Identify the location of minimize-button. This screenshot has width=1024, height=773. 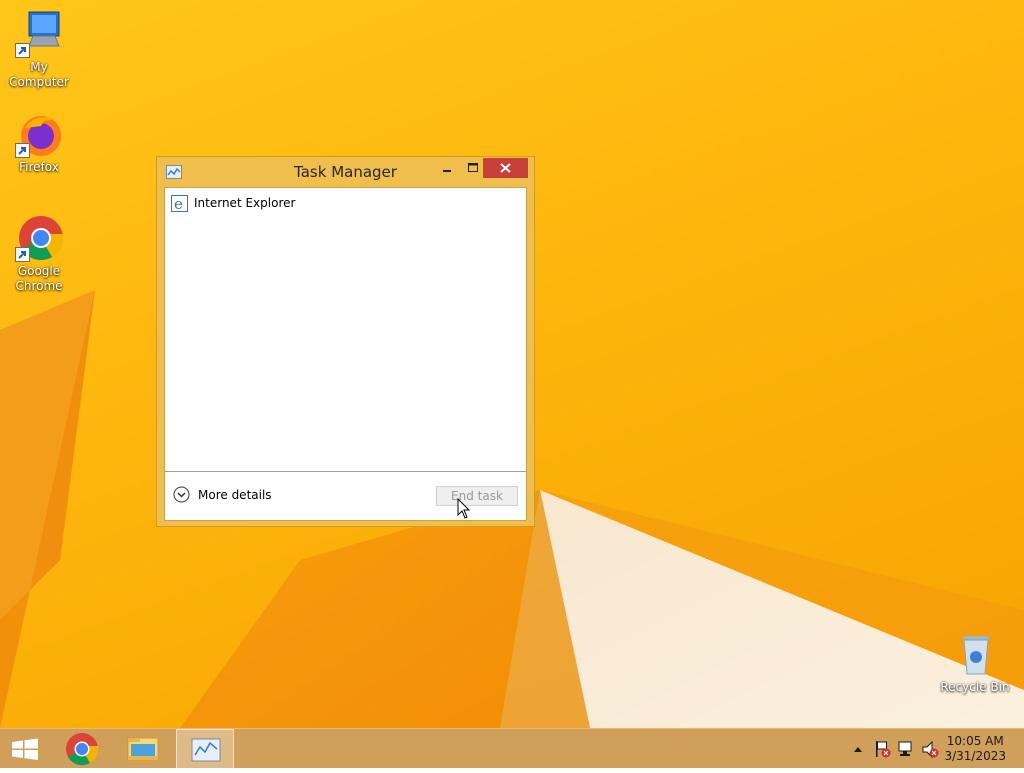
(447, 168).